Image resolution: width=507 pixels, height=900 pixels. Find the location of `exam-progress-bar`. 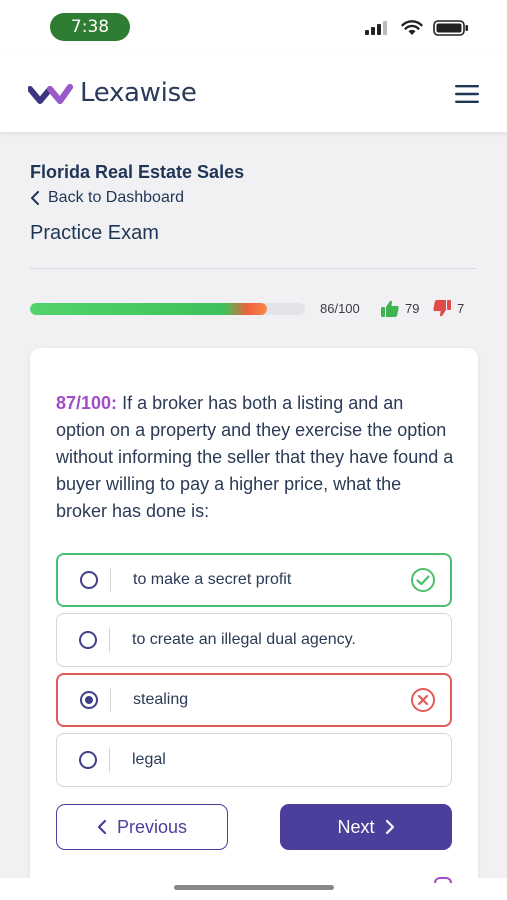

exam-progress-bar is located at coordinates (167, 309).